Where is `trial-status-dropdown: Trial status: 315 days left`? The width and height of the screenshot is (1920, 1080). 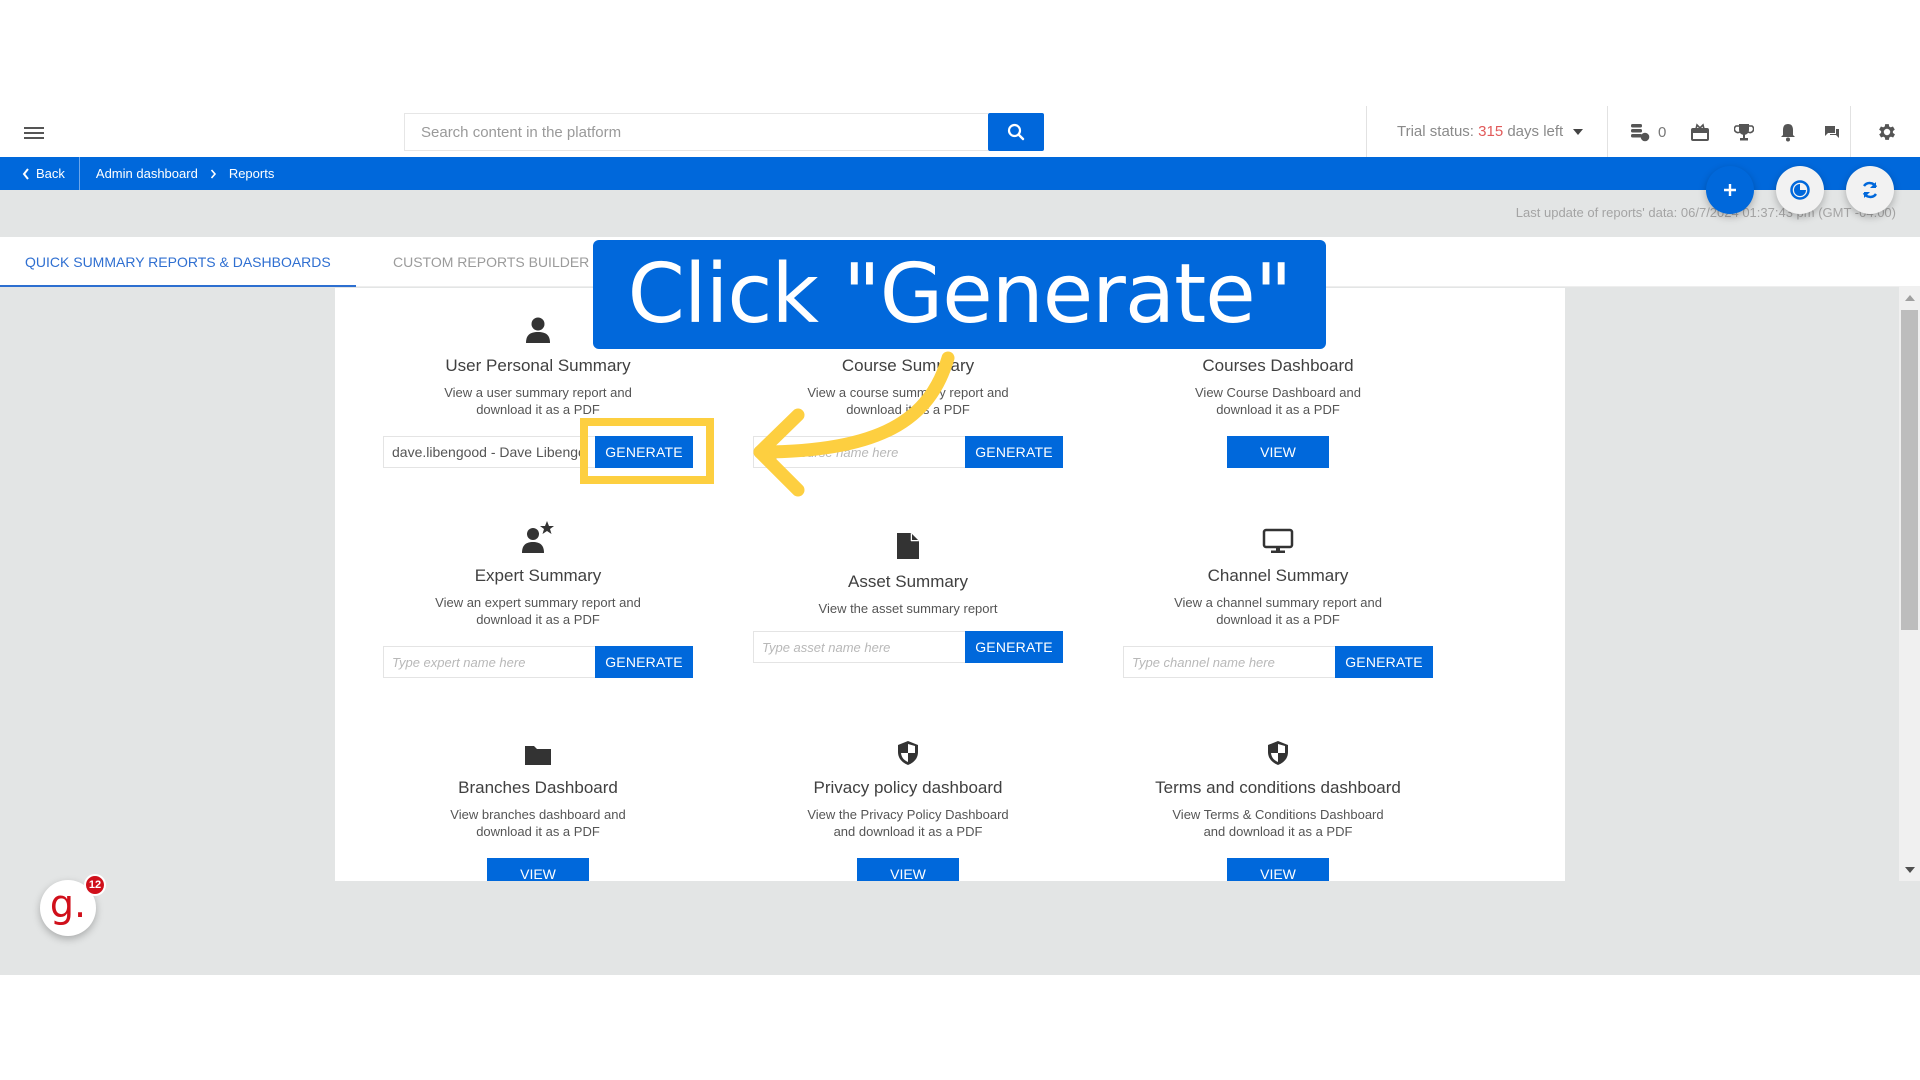 trial-status-dropdown: Trial status: 315 days left is located at coordinates (1490, 131).